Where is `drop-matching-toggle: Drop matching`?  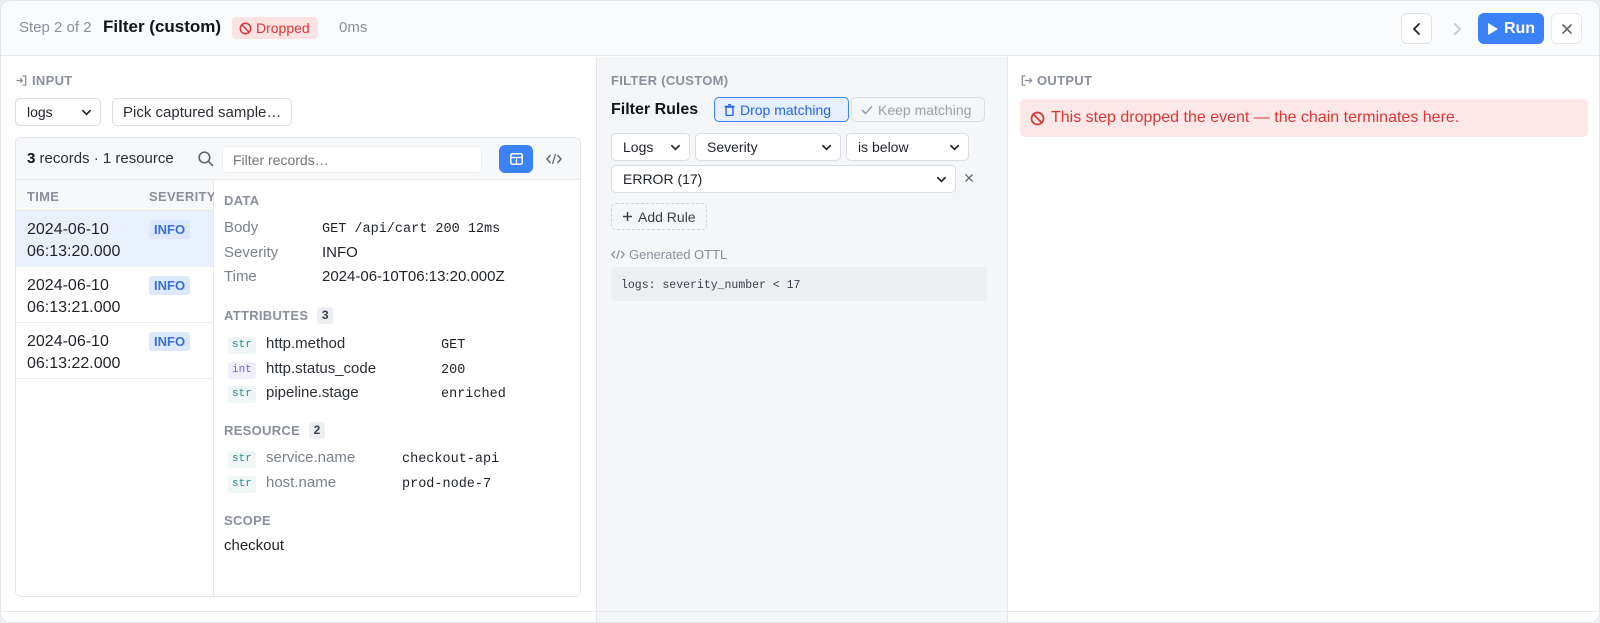
drop-matching-toggle: Drop matching is located at coordinates (781, 109).